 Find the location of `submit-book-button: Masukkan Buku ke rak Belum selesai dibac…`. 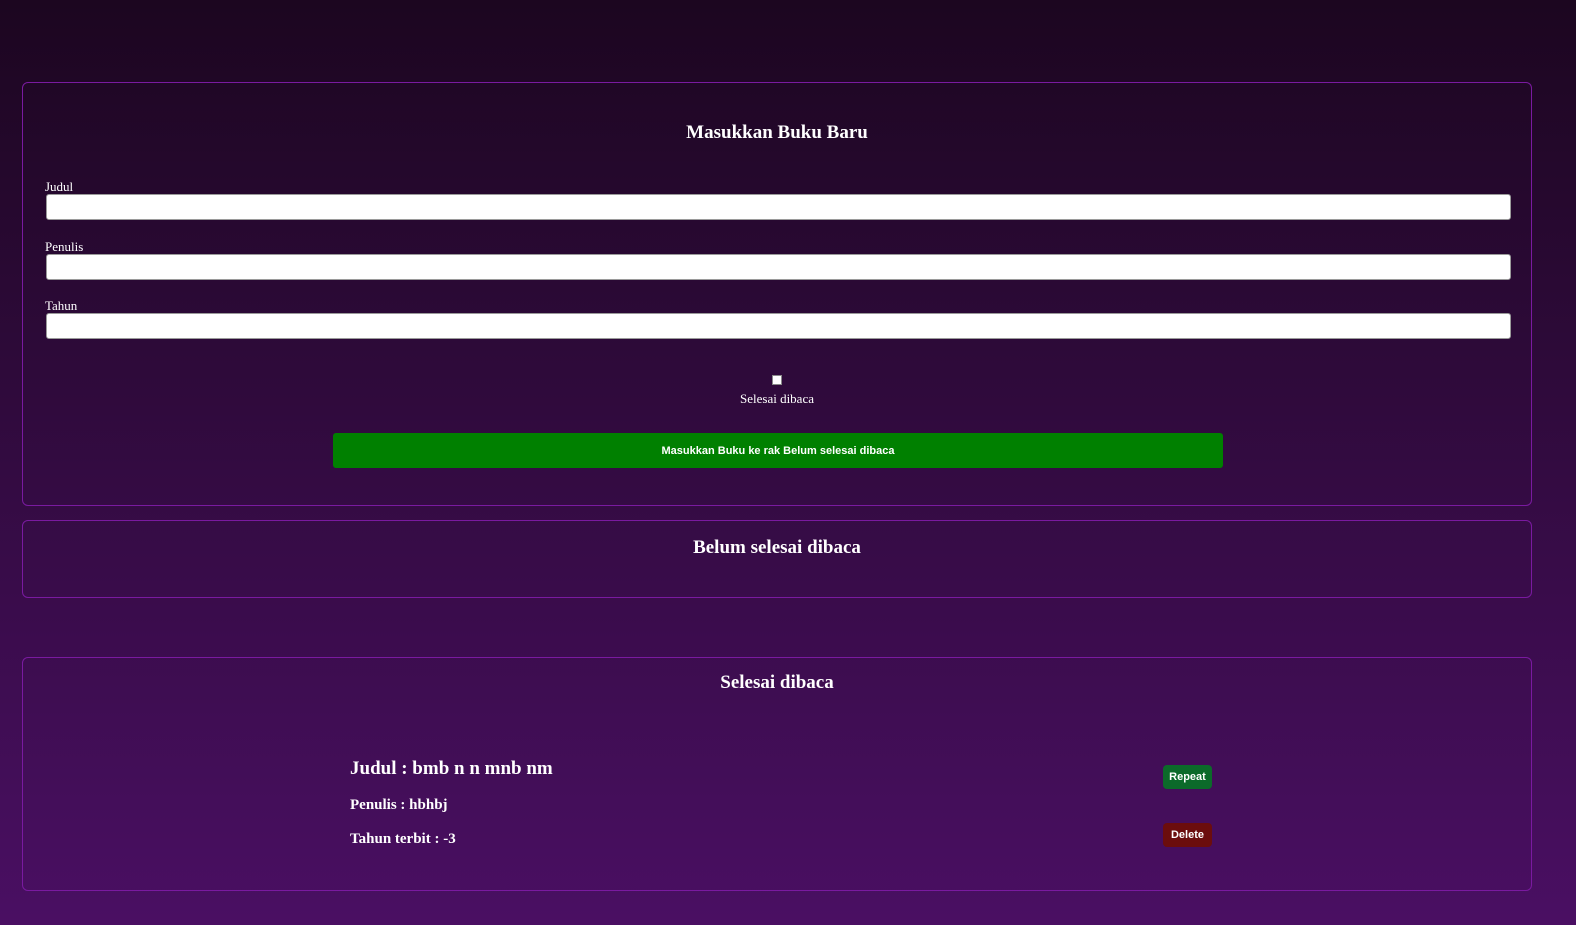

submit-book-button: Masukkan Buku ke rak Belum selesai dibac… is located at coordinates (778, 450).